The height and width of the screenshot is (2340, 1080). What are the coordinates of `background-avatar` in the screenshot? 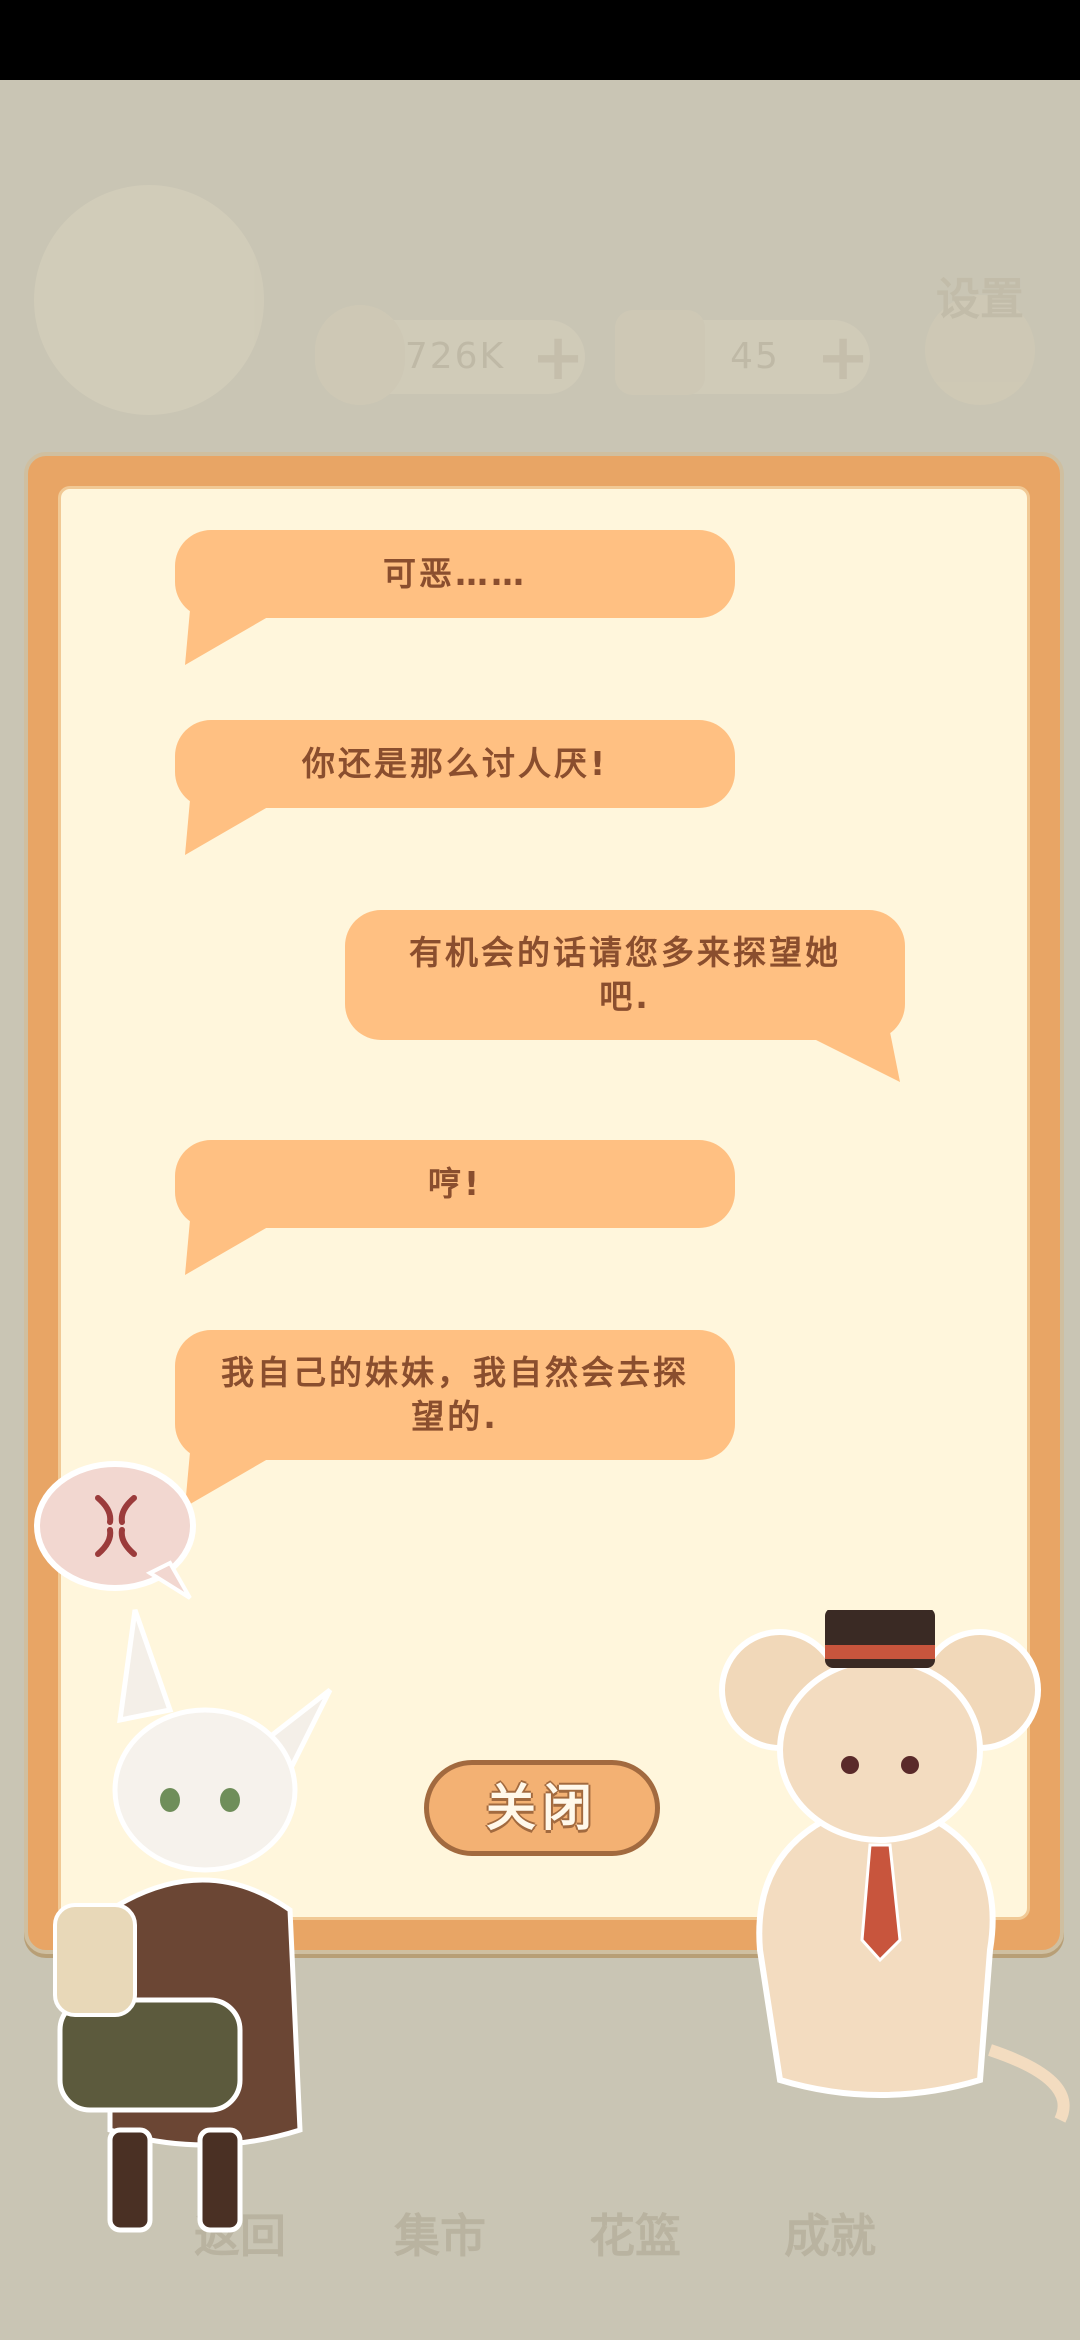 It's located at (149, 300).